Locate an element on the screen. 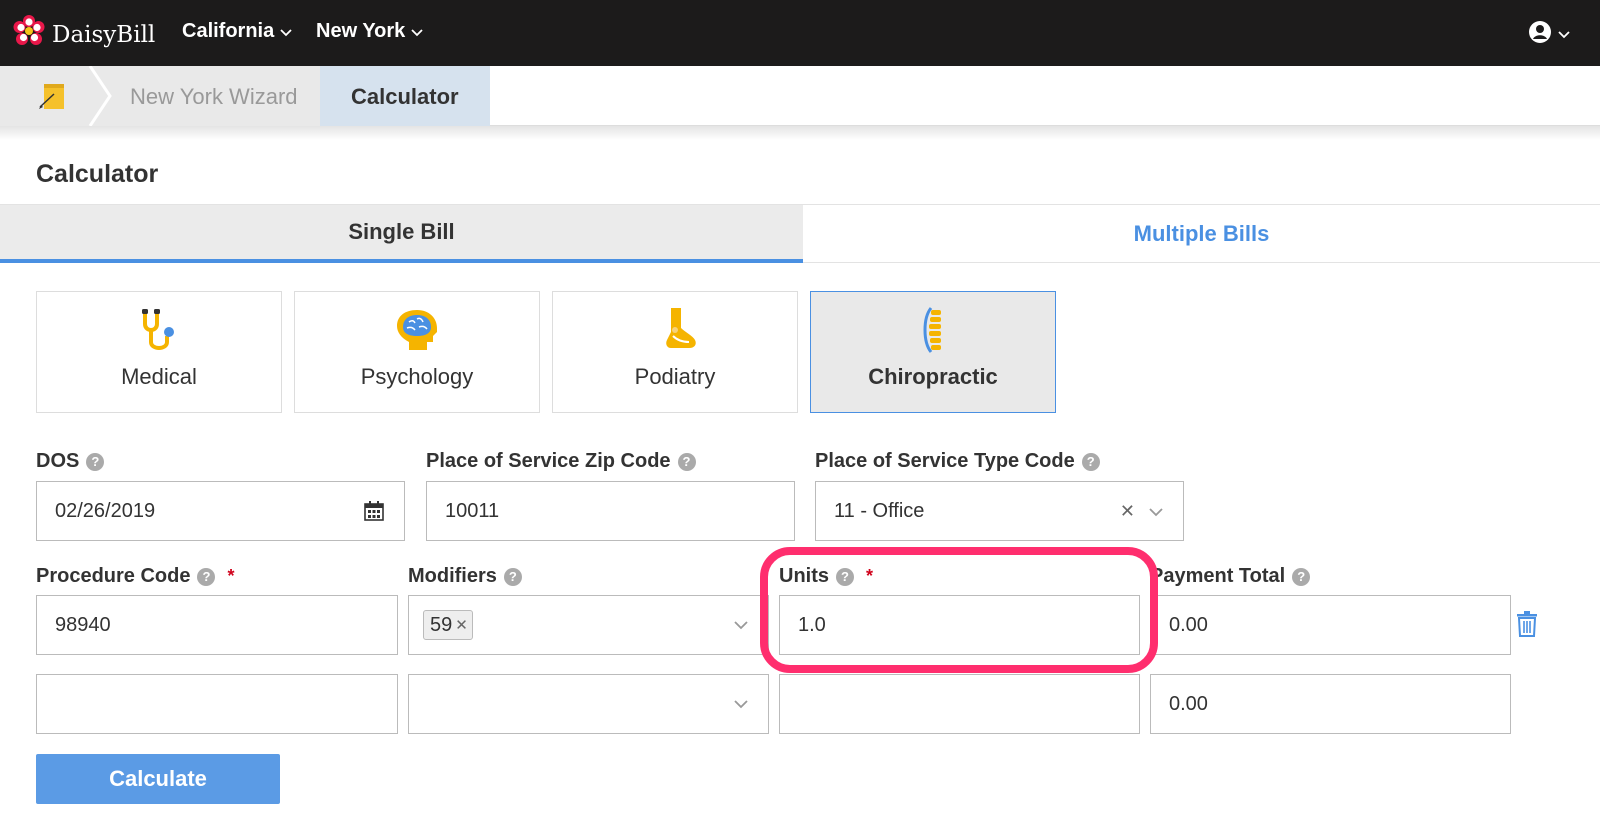 This screenshot has height=838, width=1600. user-avatar-icon is located at coordinates (1540, 34).